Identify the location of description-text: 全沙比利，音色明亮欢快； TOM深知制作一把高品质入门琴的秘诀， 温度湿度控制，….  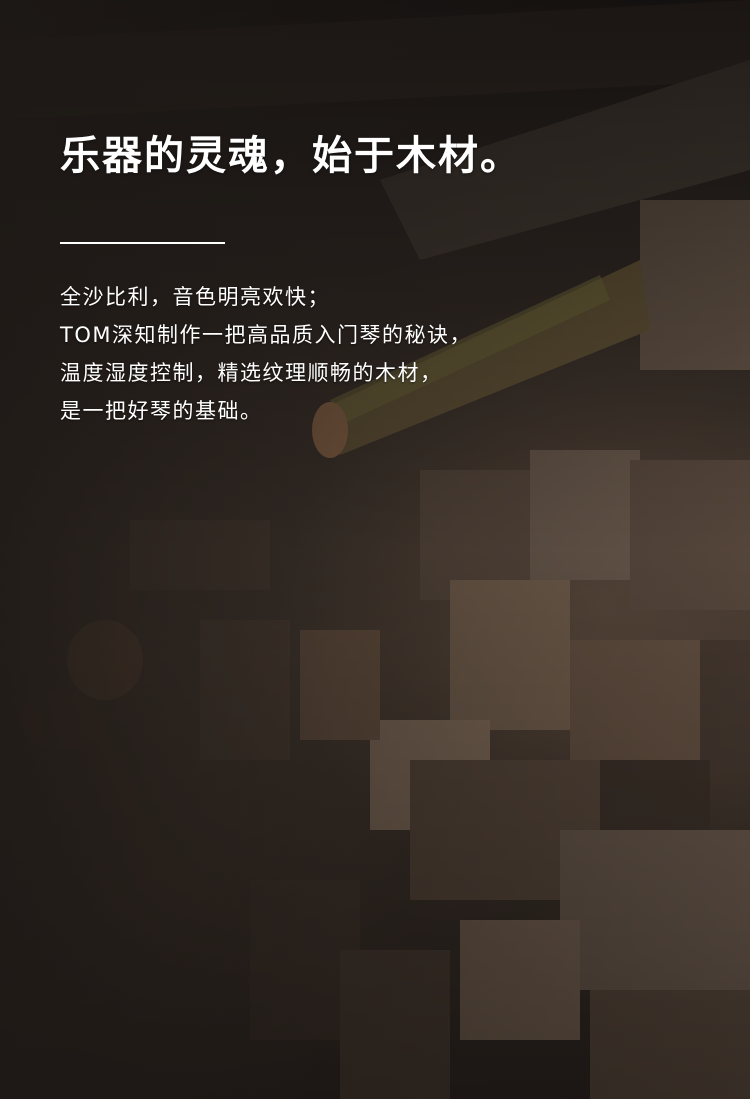
(266, 354).